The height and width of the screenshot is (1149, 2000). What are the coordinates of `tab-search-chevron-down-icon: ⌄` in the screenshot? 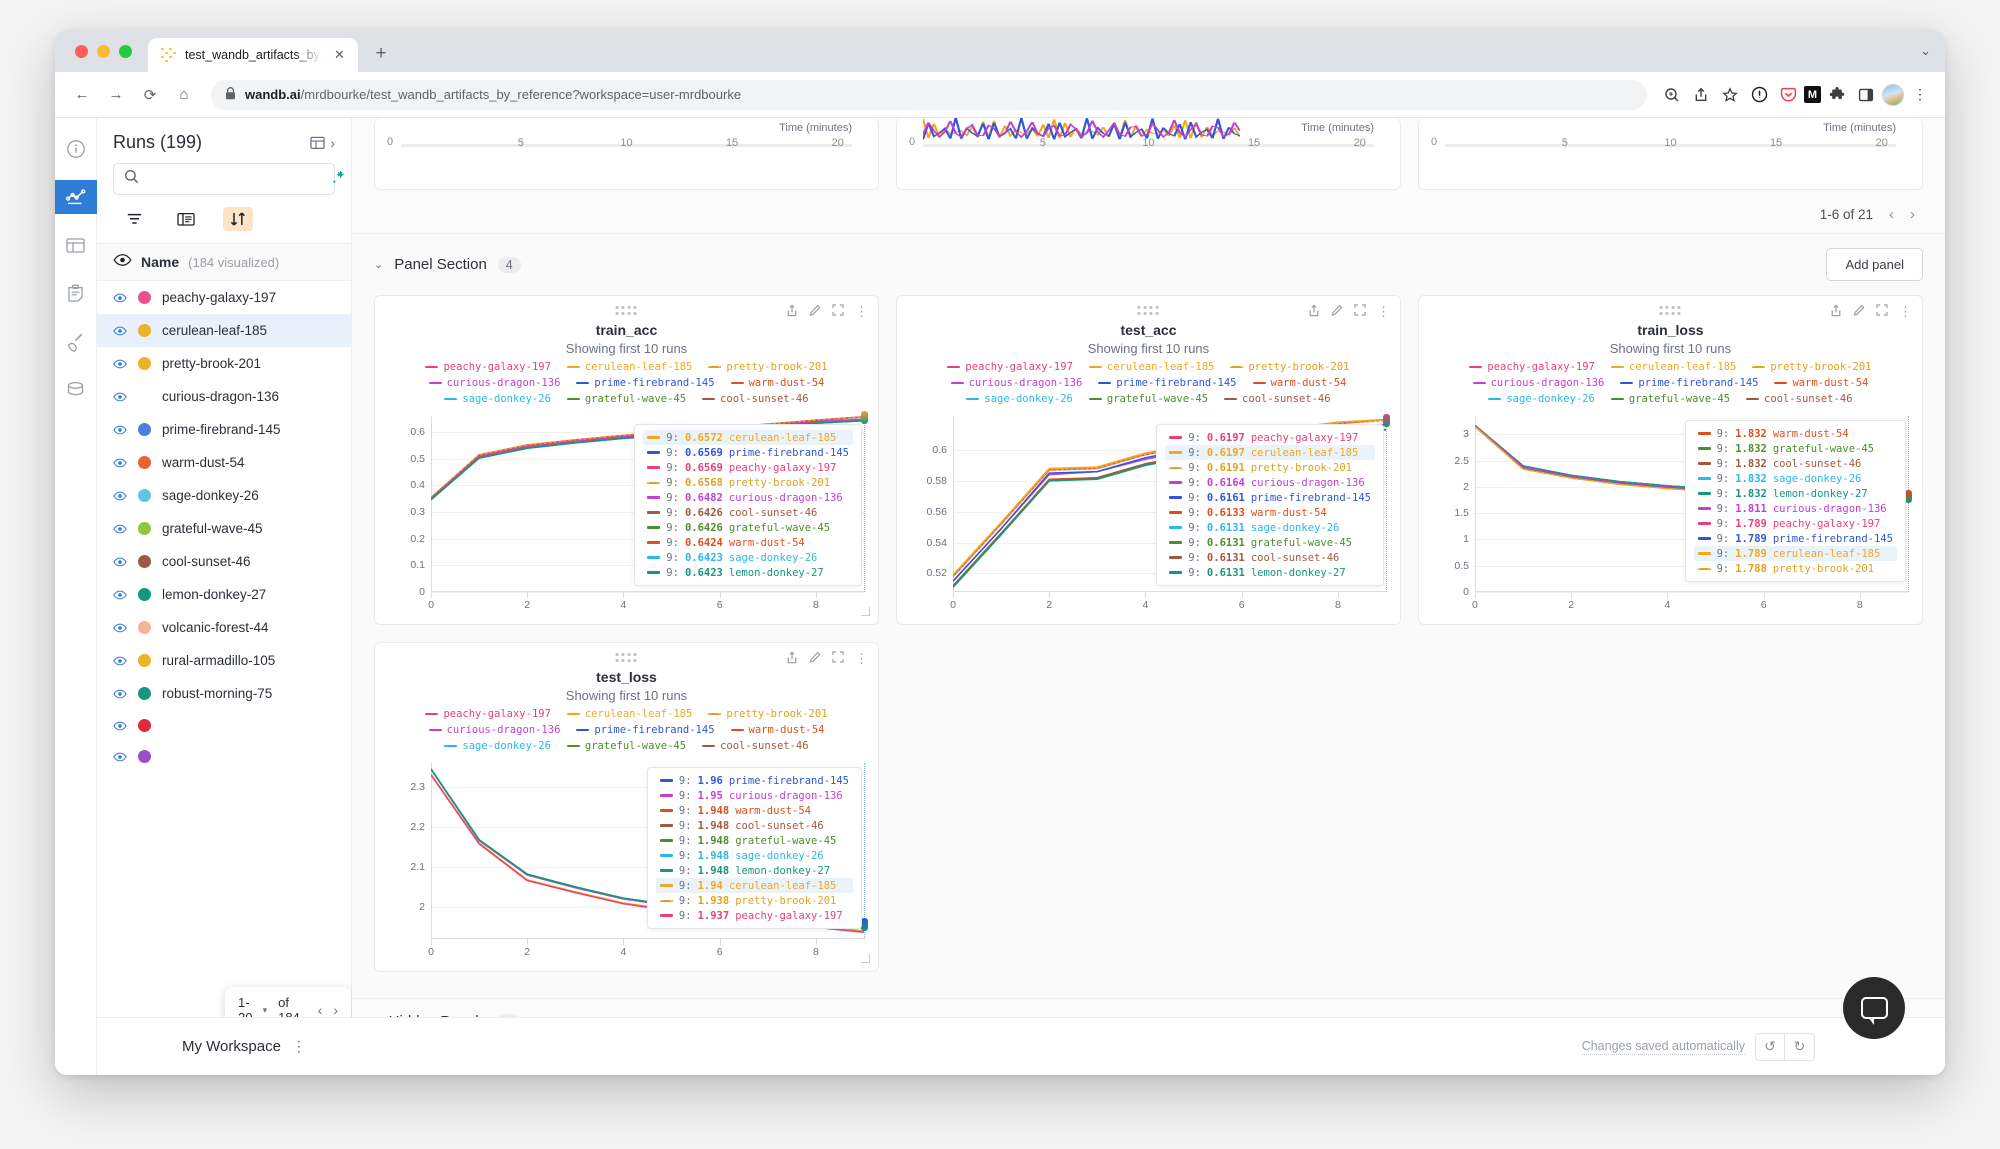 It's located at (1925, 51).